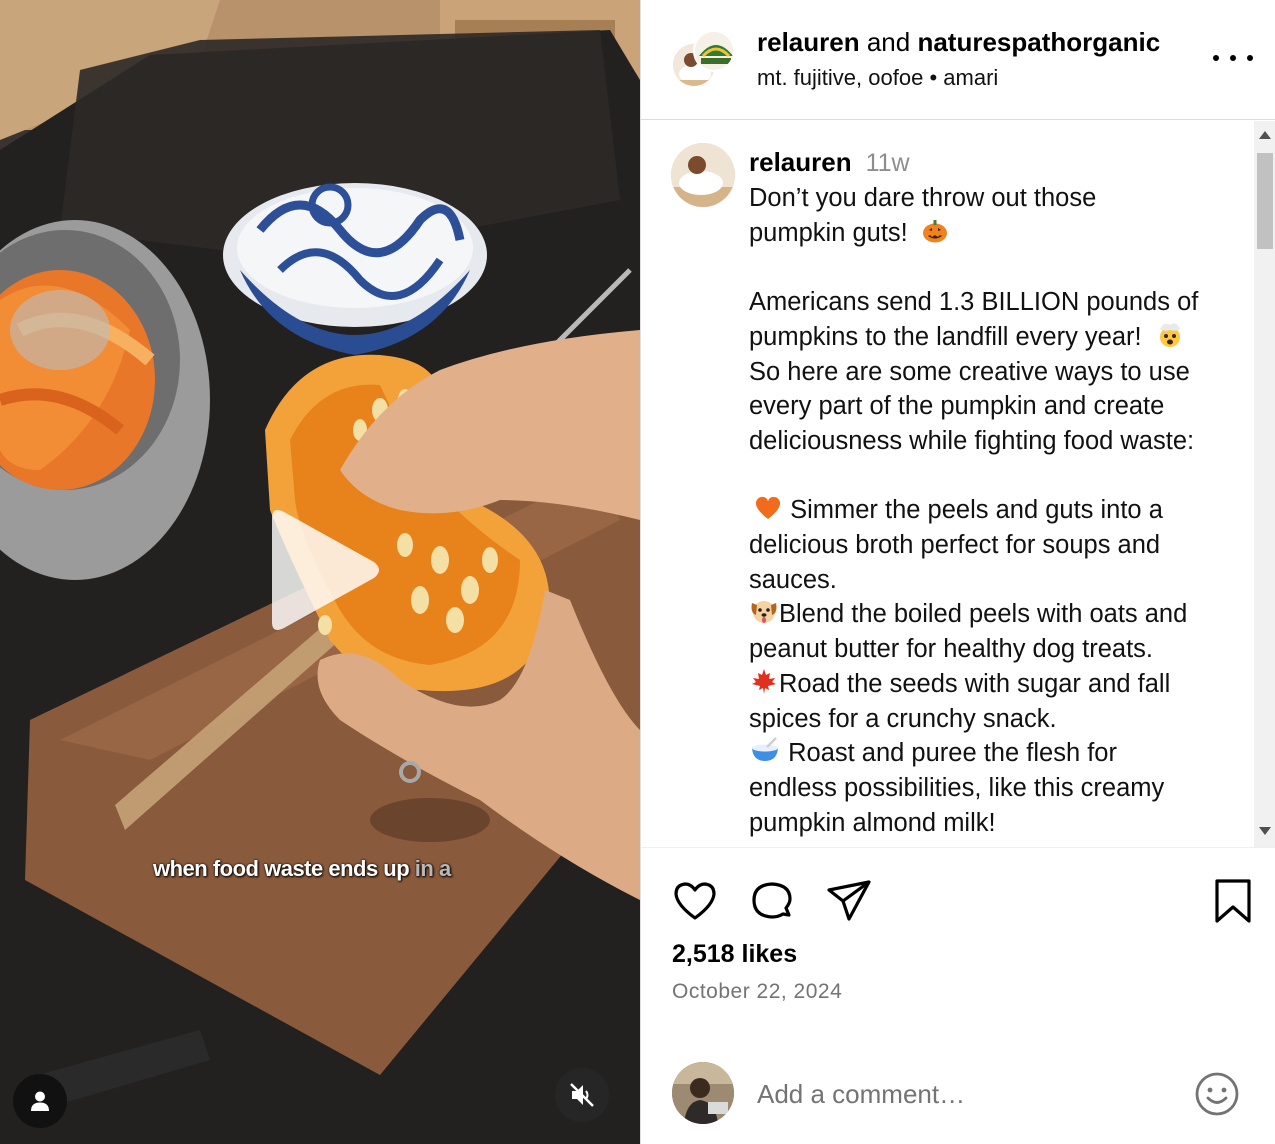 The width and height of the screenshot is (1275, 1144). What do you see at coordinates (903, 718) in the screenshot?
I see `caption-line: spices for a crunchy snack.` at bounding box center [903, 718].